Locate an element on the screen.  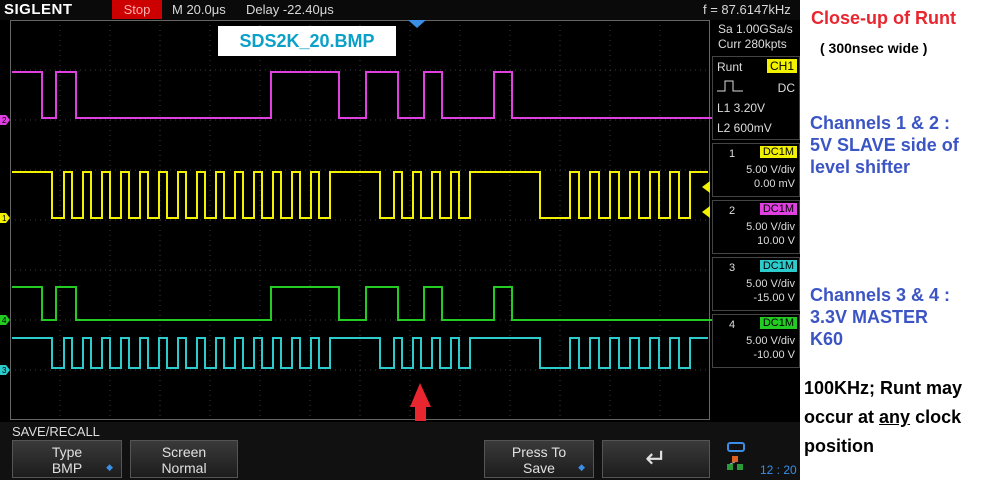
trigger-source: CH1 is located at coordinates (781, 66).